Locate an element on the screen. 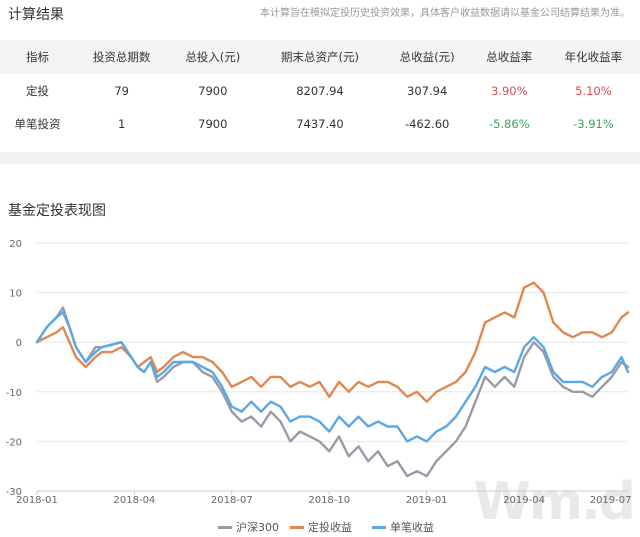 This screenshot has height=537, width=640. chart-legend: 沪深300 定投收益 单笔收益 is located at coordinates (320, 527).